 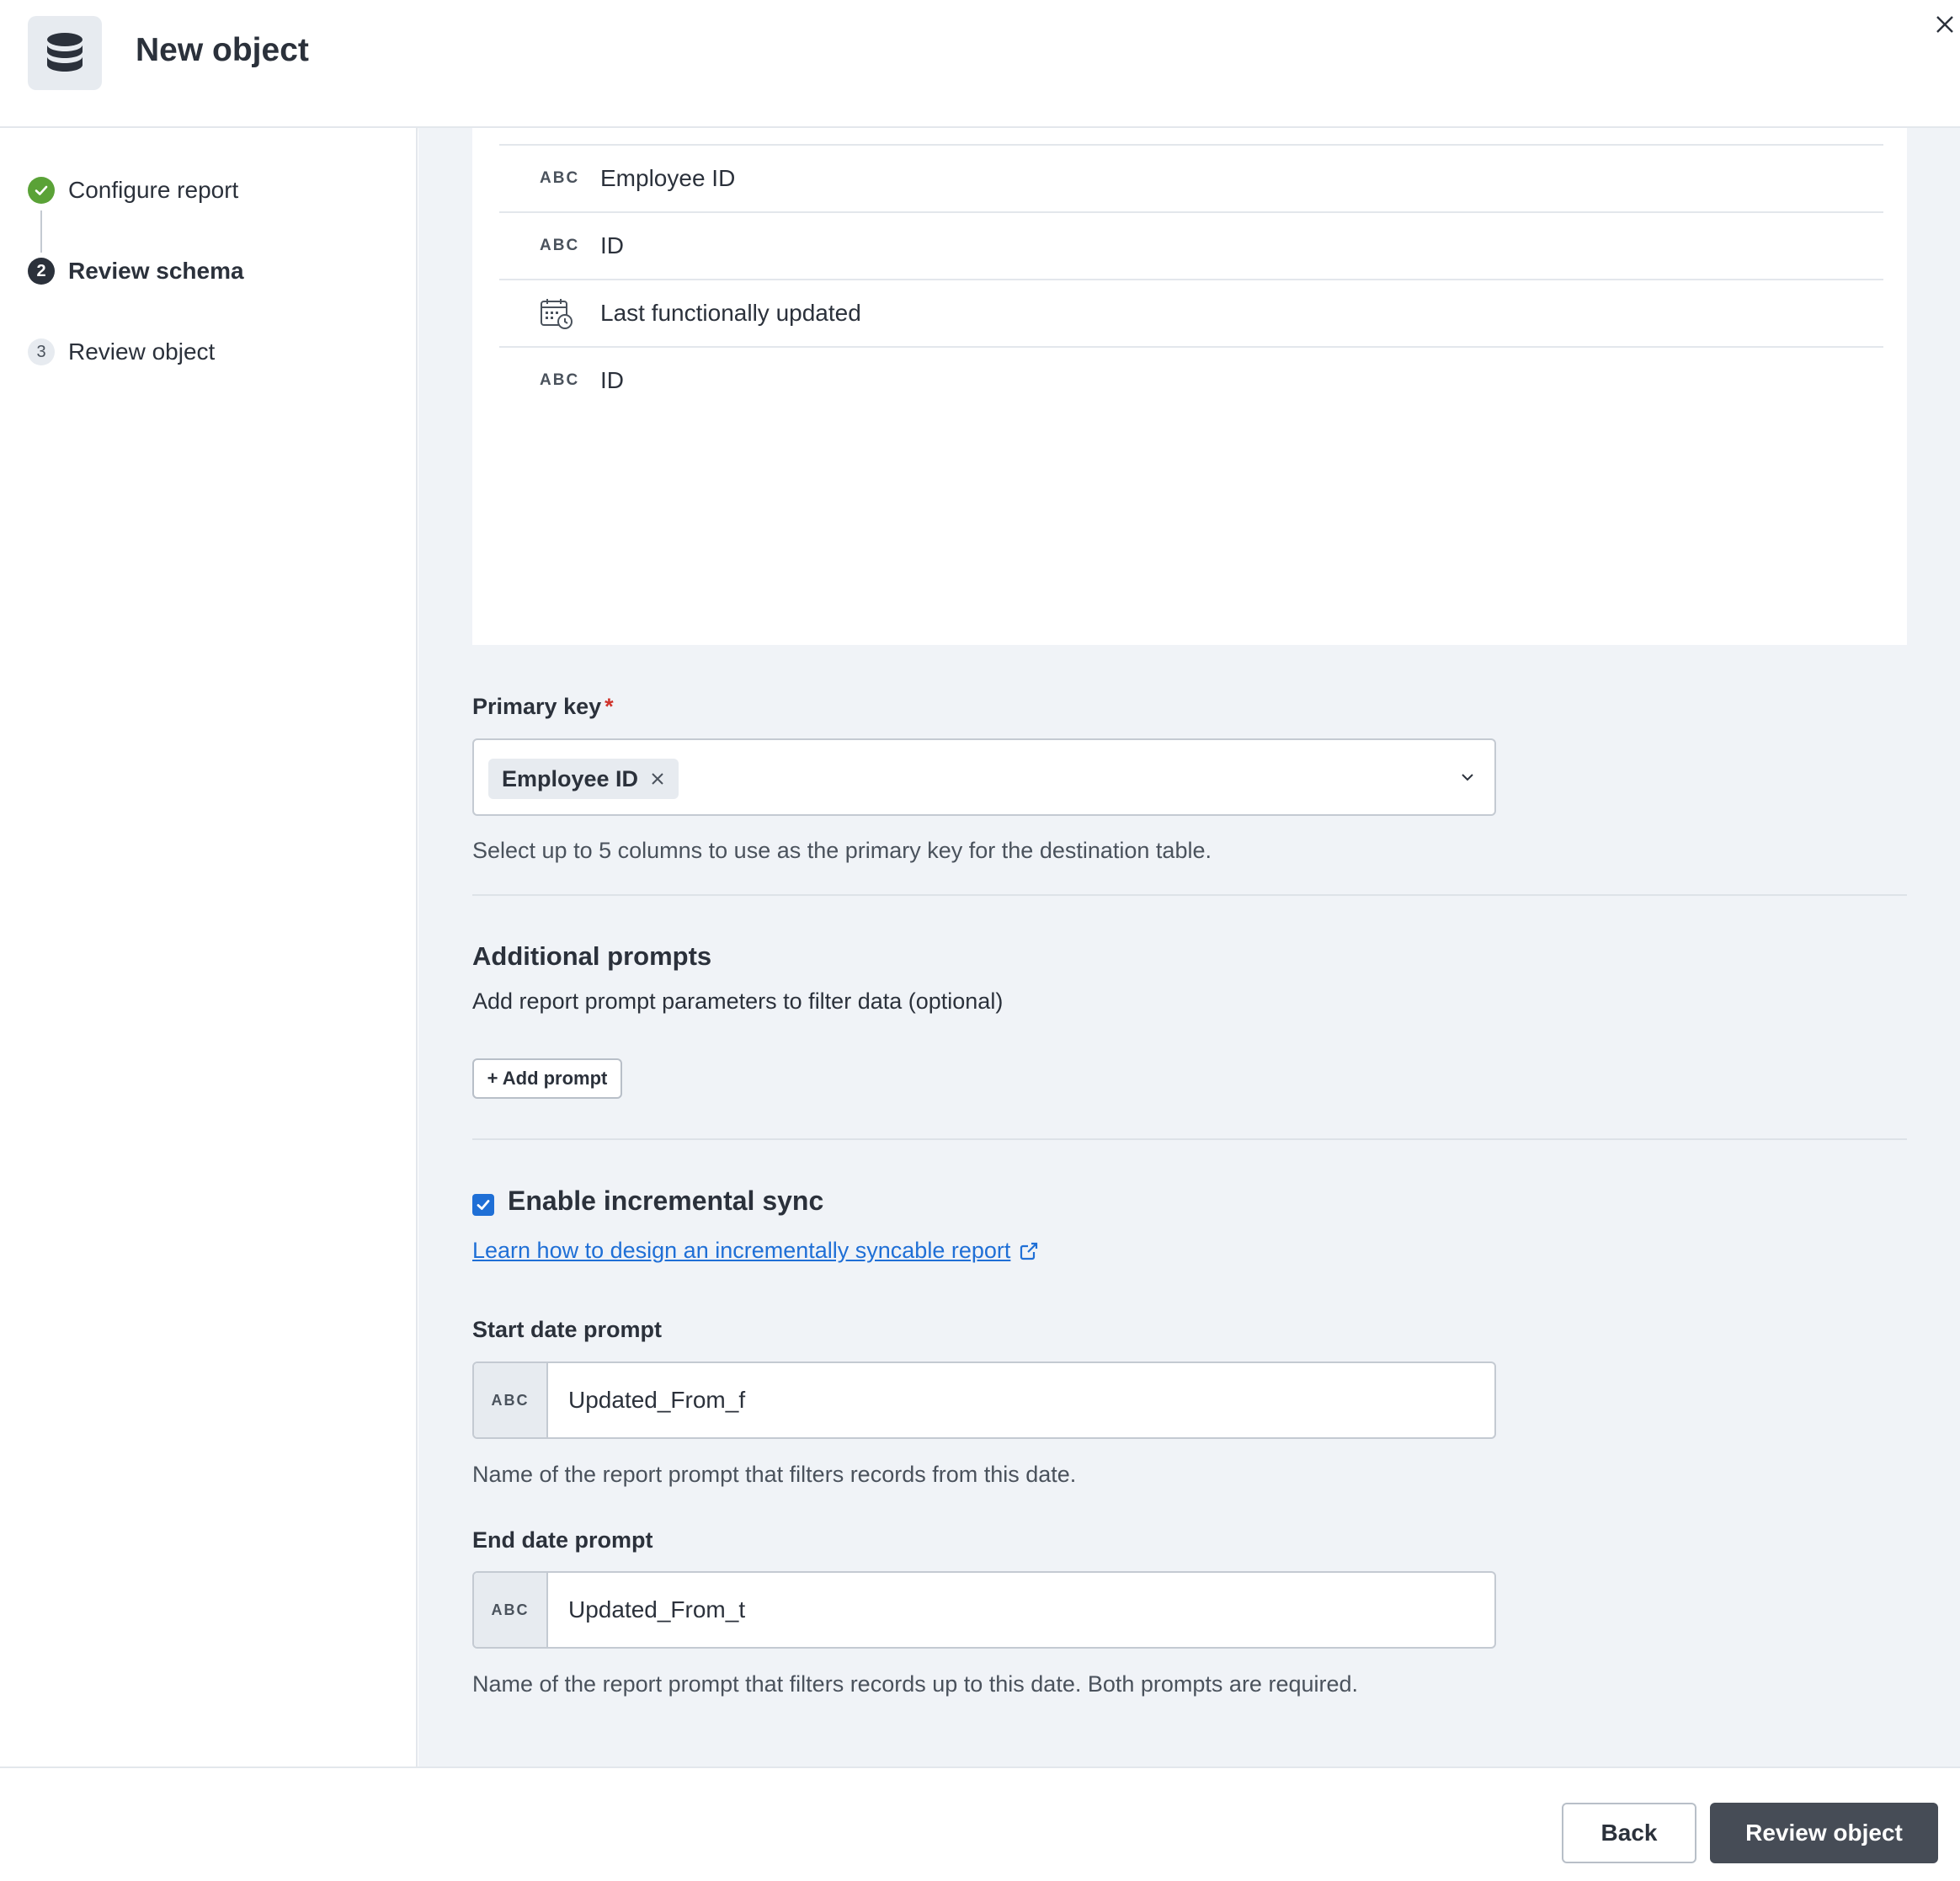 What do you see at coordinates (1629, 1833) in the screenshot?
I see `back-button: Back` at bounding box center [1629, 1833].